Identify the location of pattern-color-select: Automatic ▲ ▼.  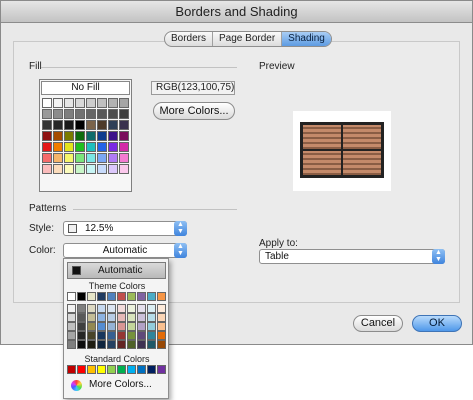
(125, 250).